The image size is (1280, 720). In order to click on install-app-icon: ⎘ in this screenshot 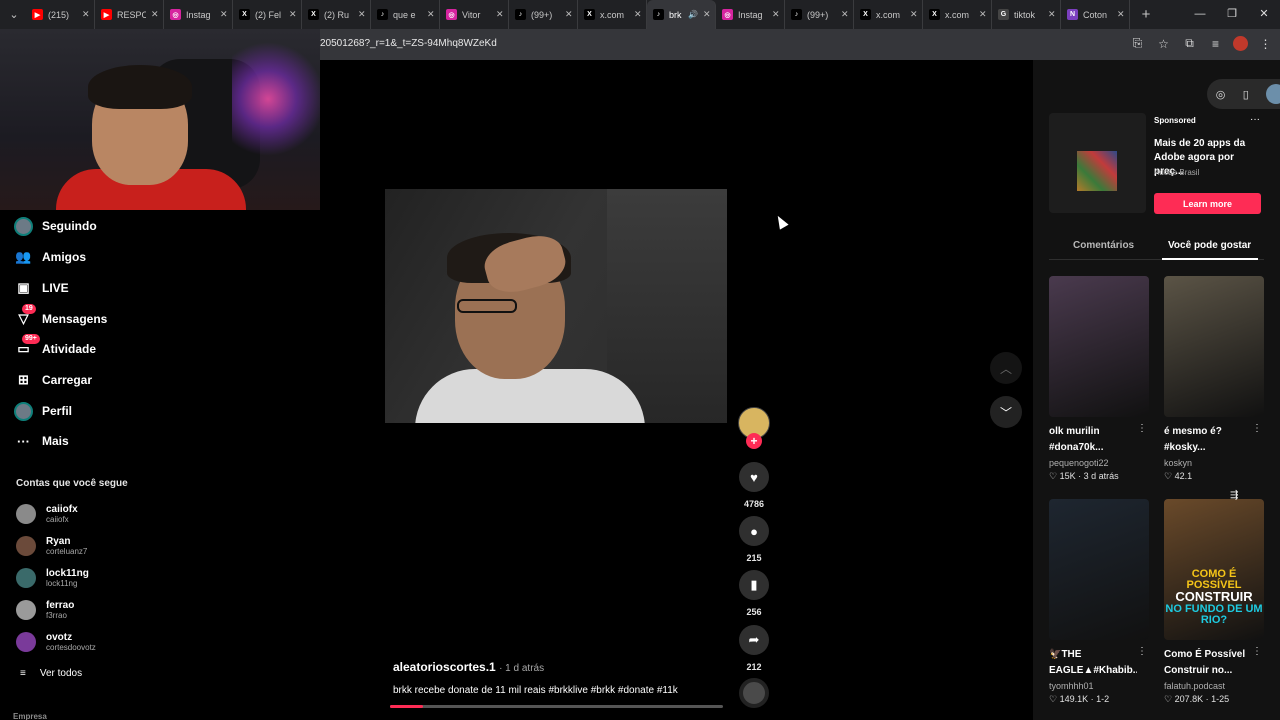, I will do `click(1137, 43)`.